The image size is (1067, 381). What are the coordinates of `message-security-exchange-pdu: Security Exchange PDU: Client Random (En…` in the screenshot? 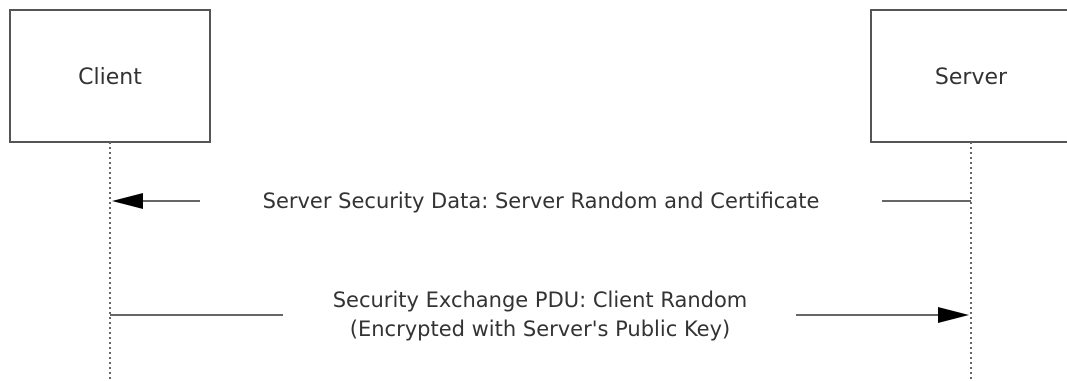 It's located at (539, 314).